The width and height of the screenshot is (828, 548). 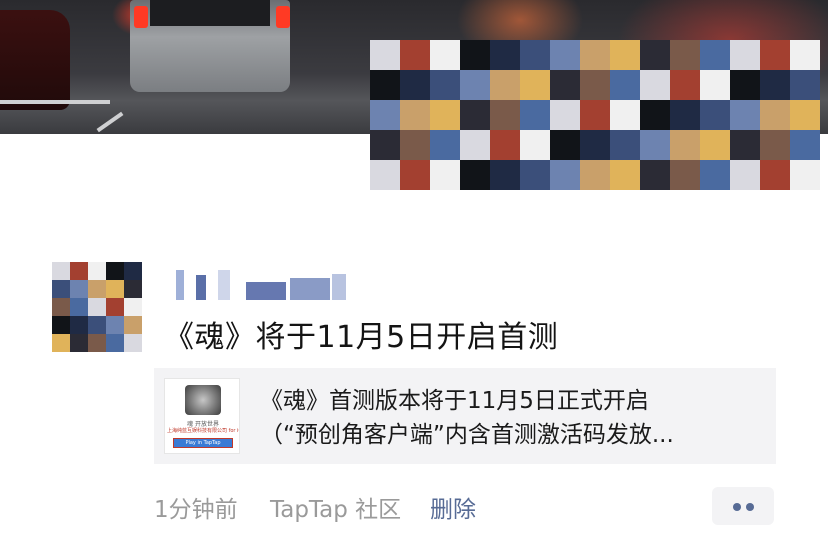 I want to click on more-button, so click(x=743, y=506).